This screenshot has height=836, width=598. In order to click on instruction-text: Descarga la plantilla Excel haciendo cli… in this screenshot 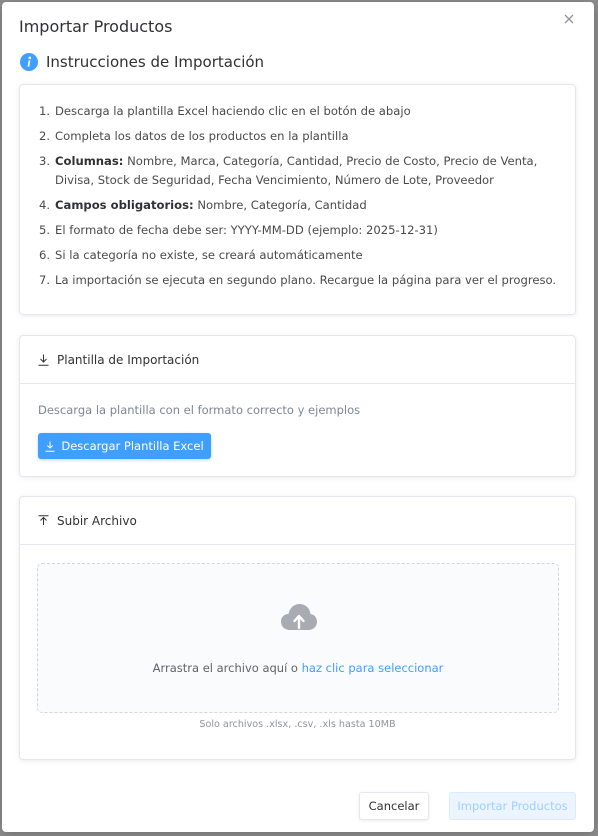, I will do `click(233, 111)`.